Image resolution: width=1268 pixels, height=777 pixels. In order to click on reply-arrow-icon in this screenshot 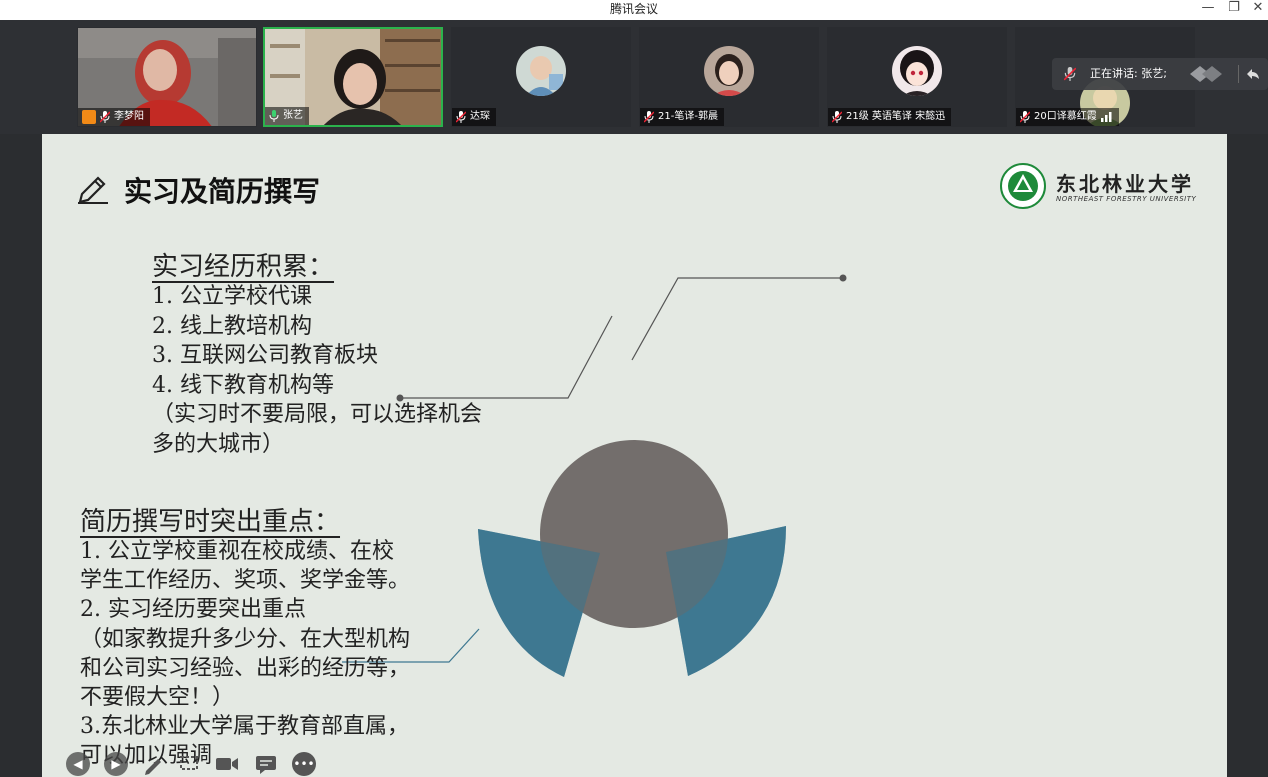, I will do `click(1253, 74)`.